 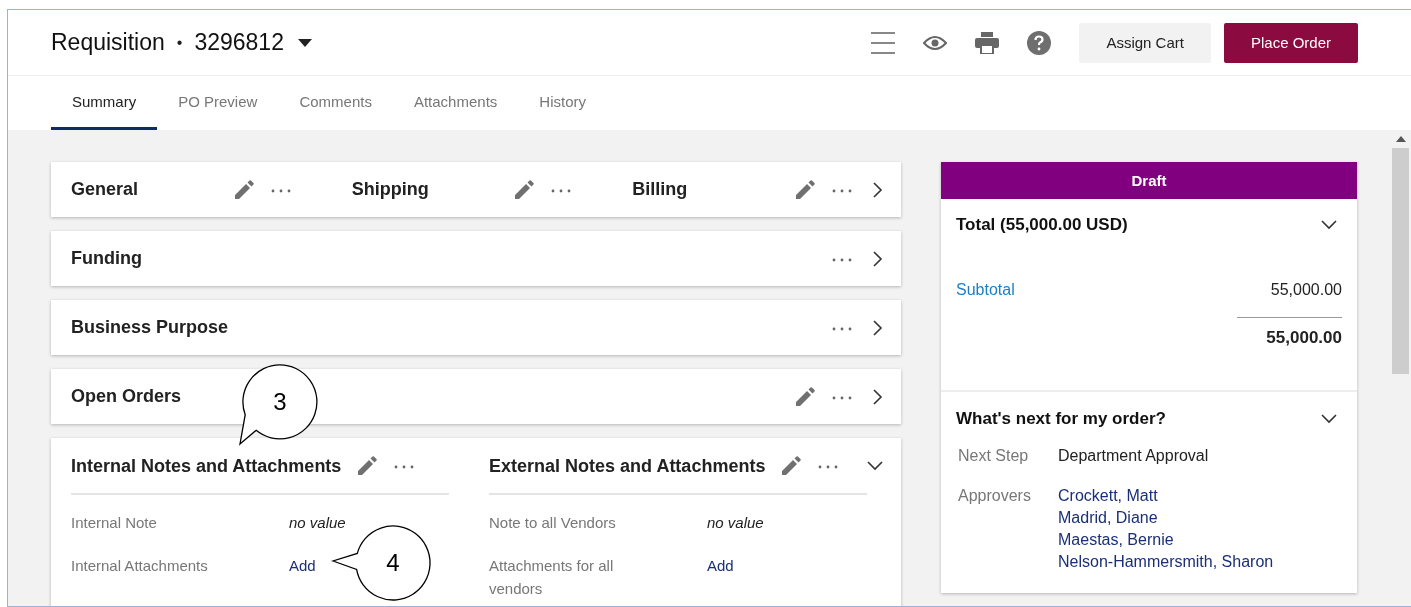 I want to click on subtotal-amount: 55,000.00, so click(x=1306, y=290).